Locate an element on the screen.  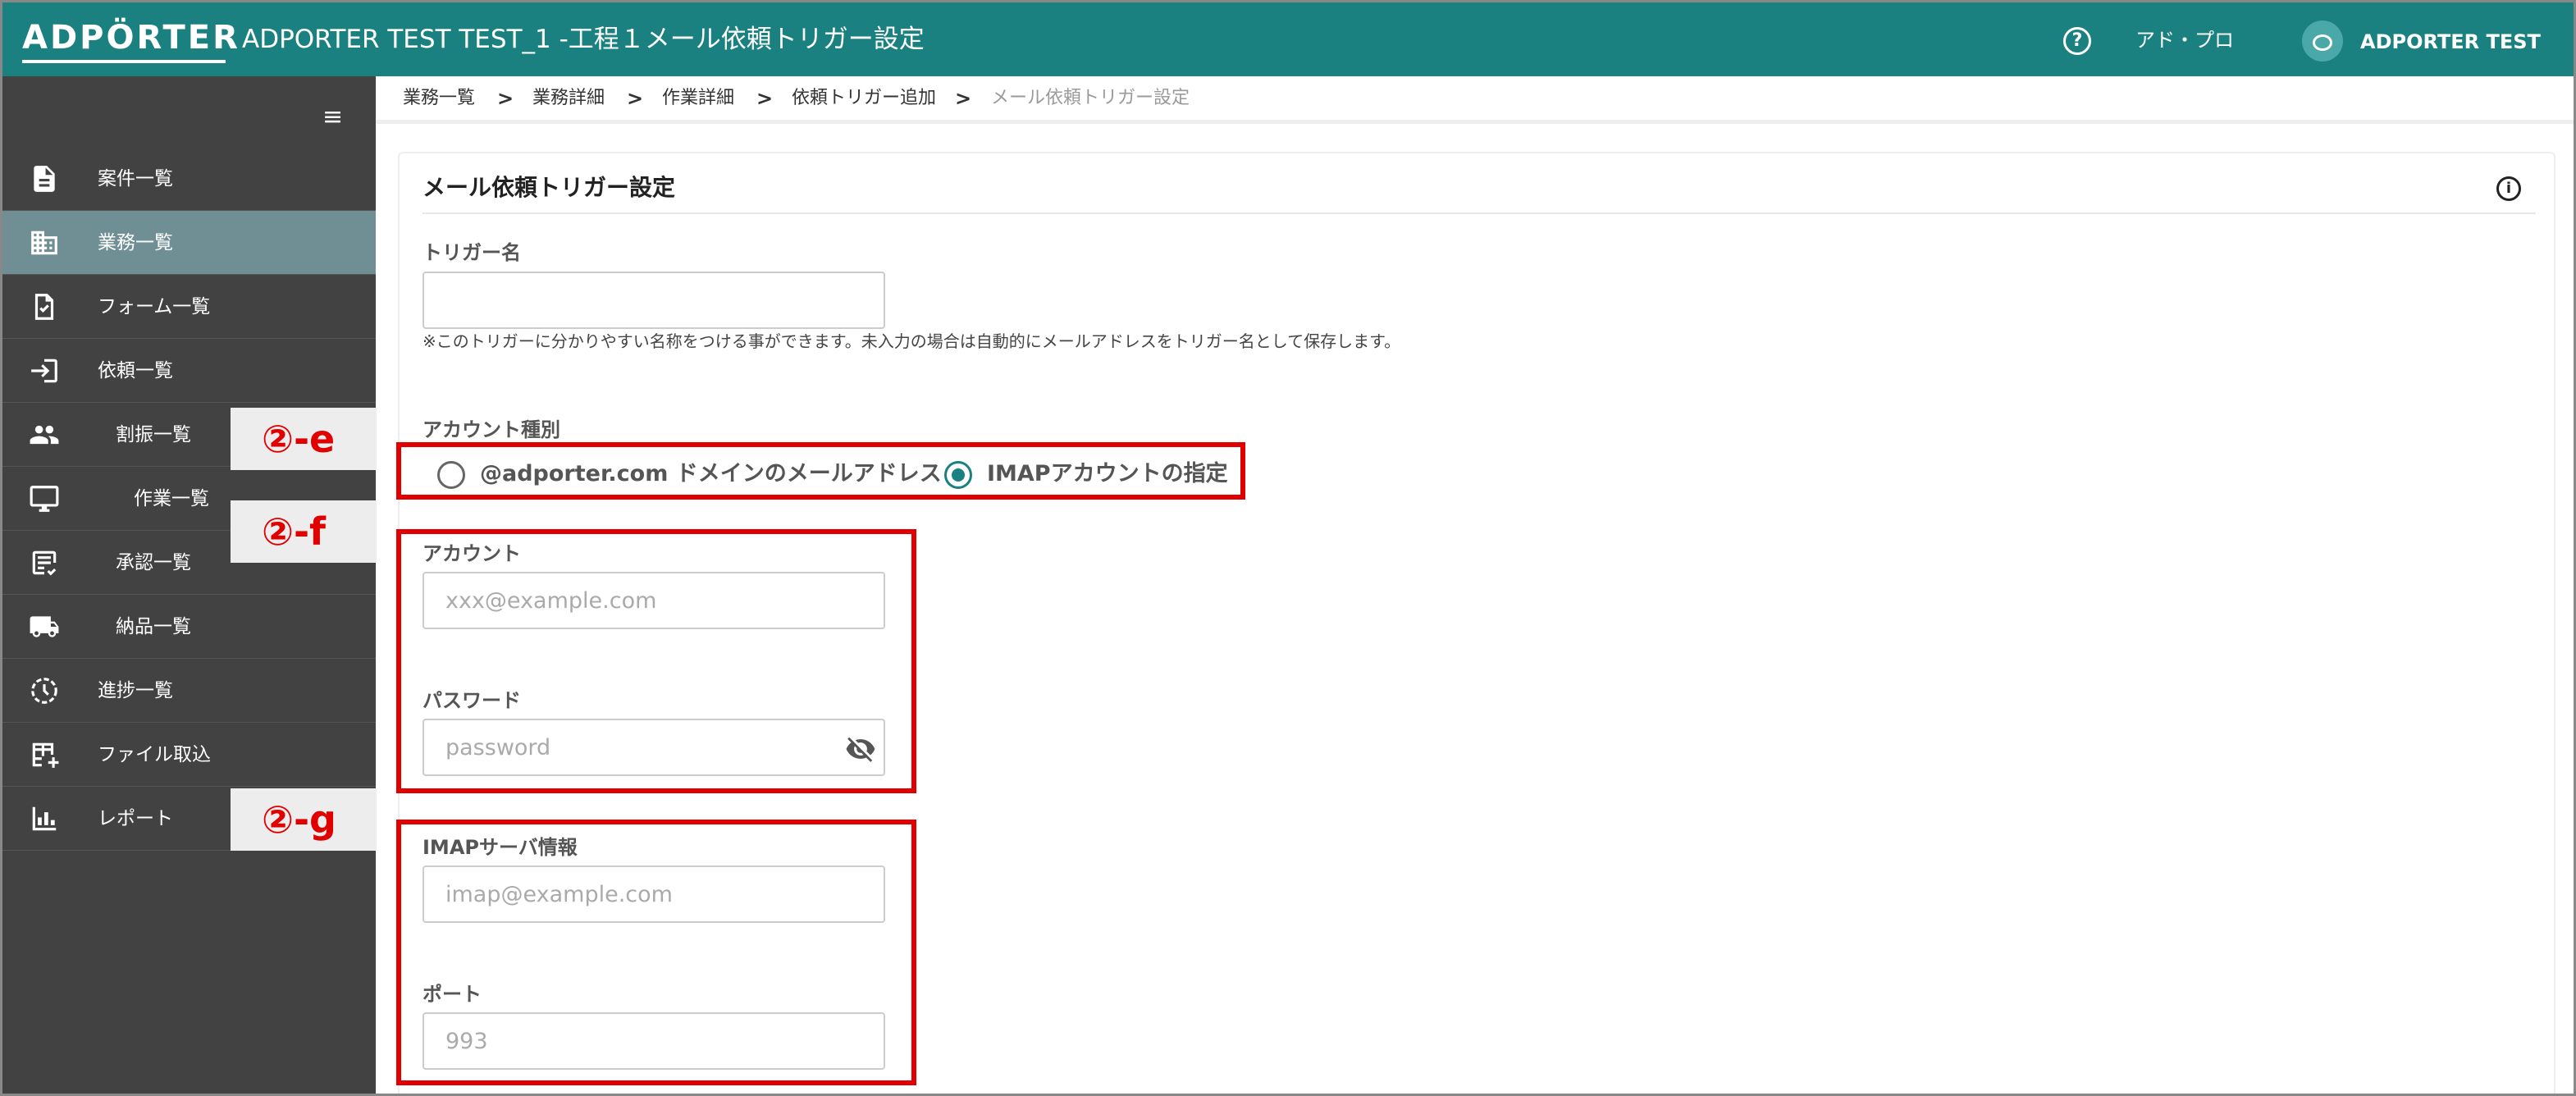
sidebar-item-deliveries: 納品一覧 is located at coordinates (189, 627).